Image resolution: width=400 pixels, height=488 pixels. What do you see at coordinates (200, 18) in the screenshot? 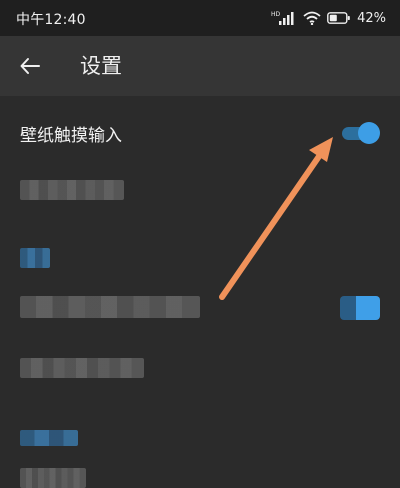
I see `status-bar: 中午12:40 HD 42%` at bounding box center [200, 18].